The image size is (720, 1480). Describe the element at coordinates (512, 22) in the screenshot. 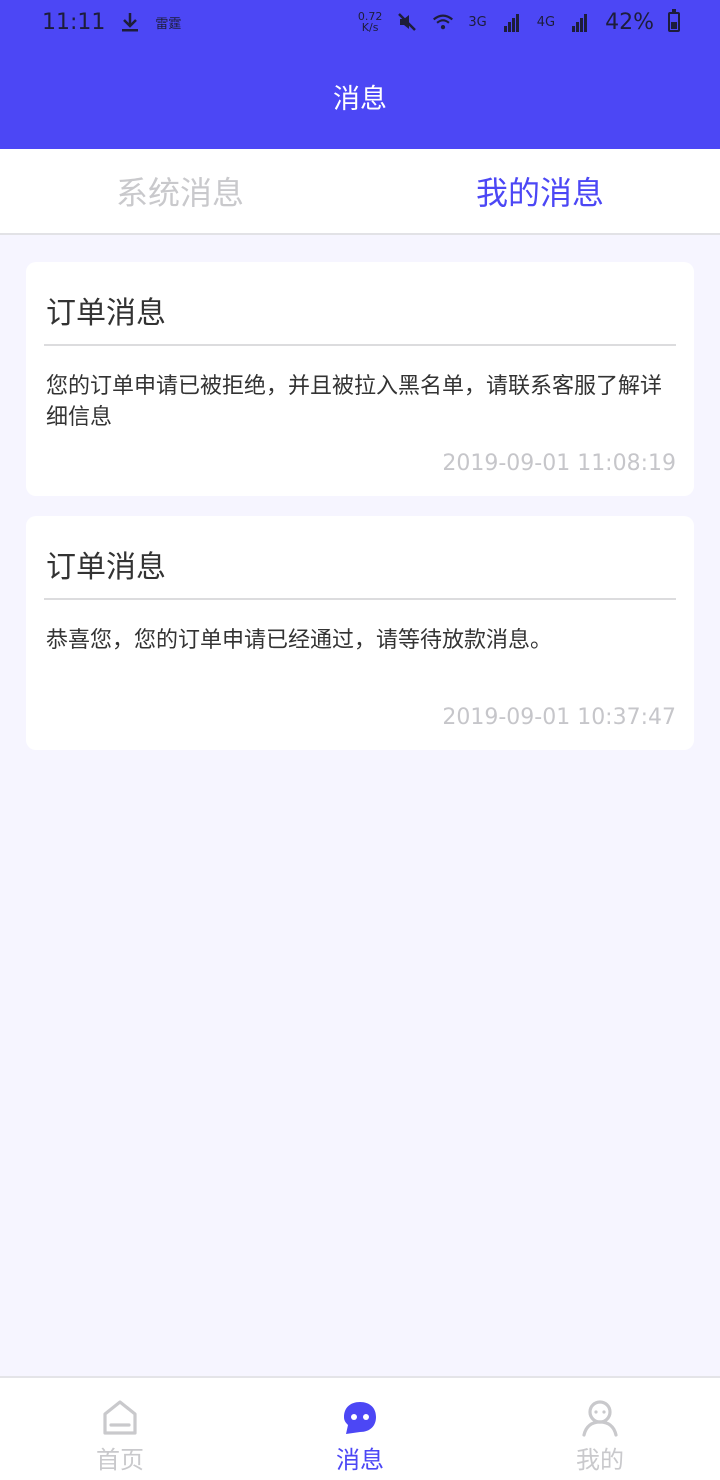

I see `signal-3g-icon` at that location.